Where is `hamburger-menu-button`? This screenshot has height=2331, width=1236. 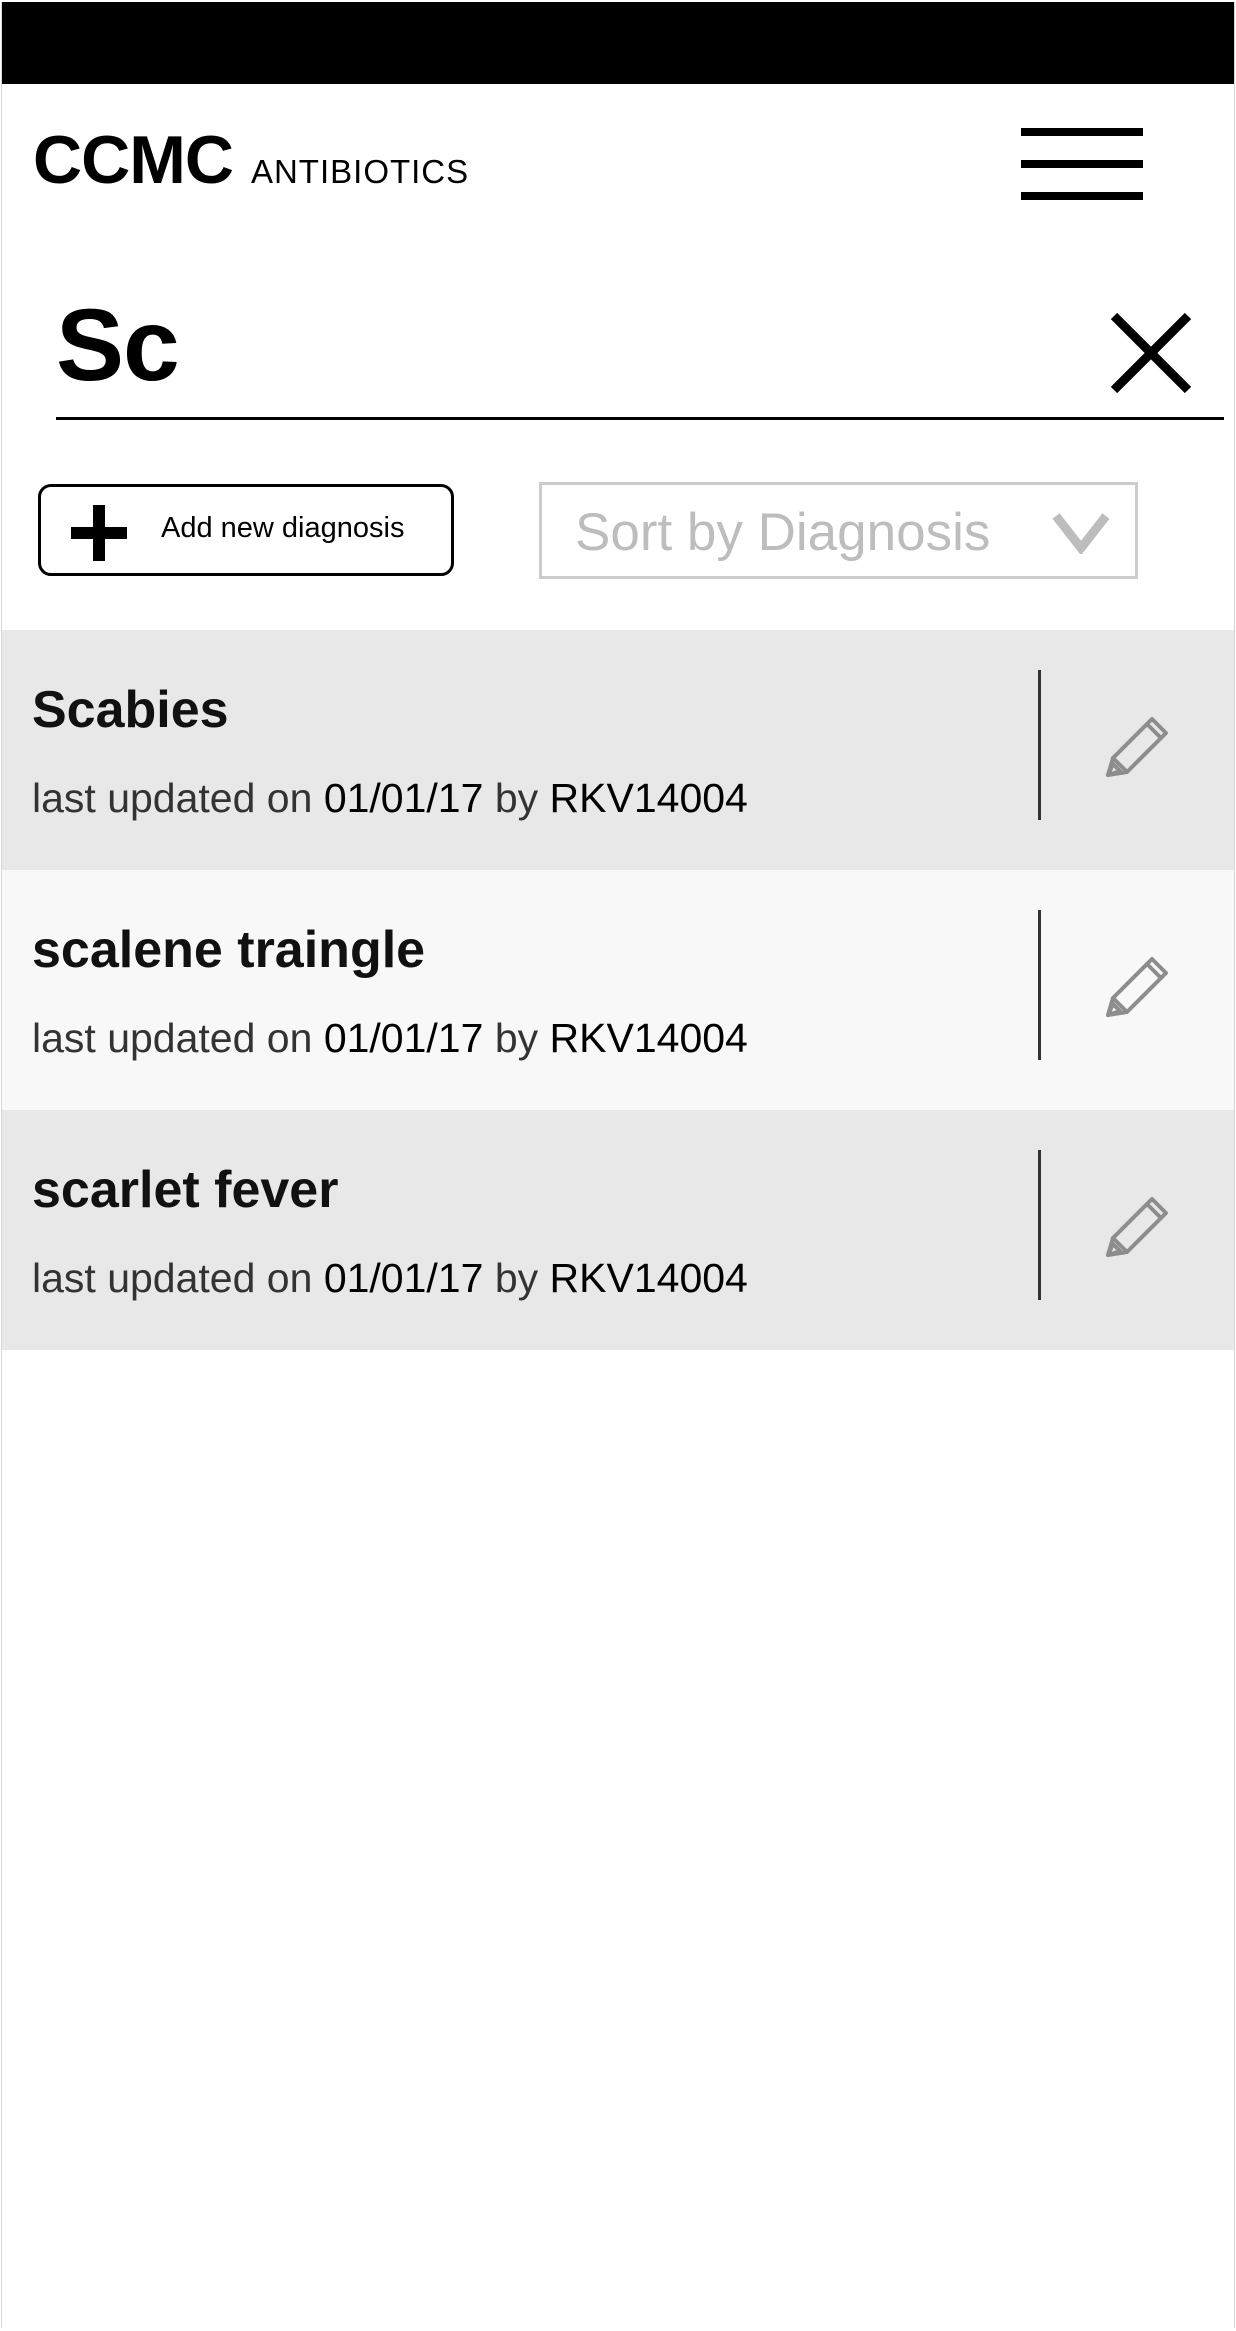 hamburger-menu-button is located at coordinates (1082, 164).